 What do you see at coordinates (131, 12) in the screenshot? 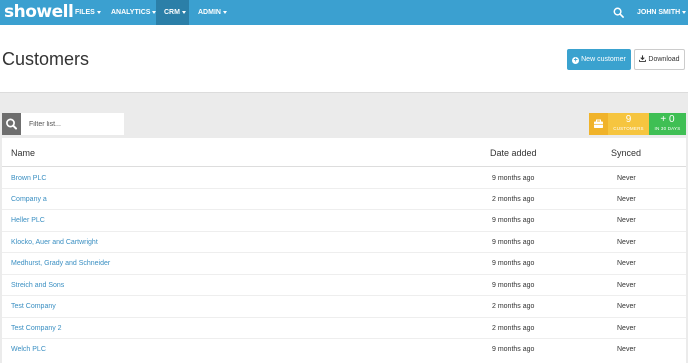
I see `nav-analytics-label: ANALYTICS` at bounding box center [131, 12].